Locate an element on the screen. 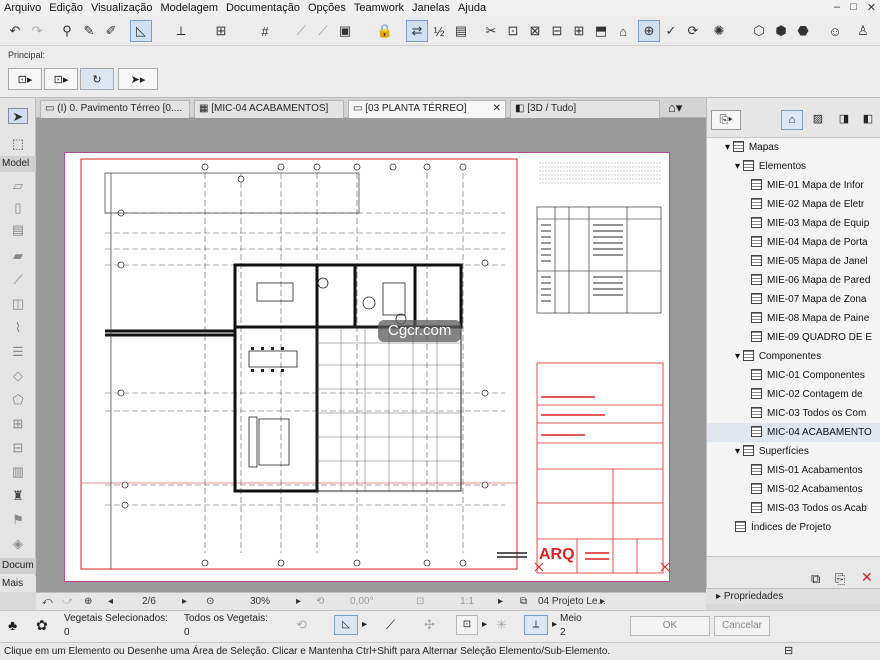 The image size is (880, 660). menu-item: Documentação is located at coordinates (263, 8).